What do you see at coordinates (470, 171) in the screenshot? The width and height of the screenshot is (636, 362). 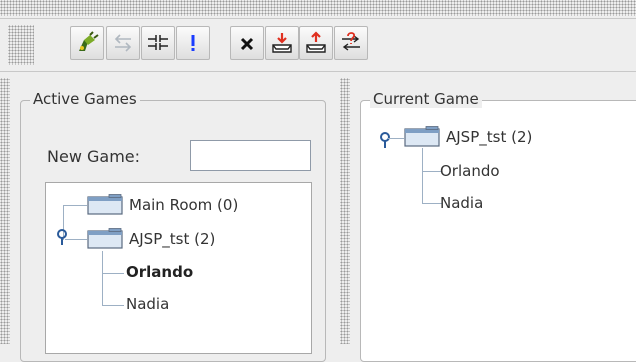 I see `current-player-orlando: Orlando` at bounding box center [470, 171].